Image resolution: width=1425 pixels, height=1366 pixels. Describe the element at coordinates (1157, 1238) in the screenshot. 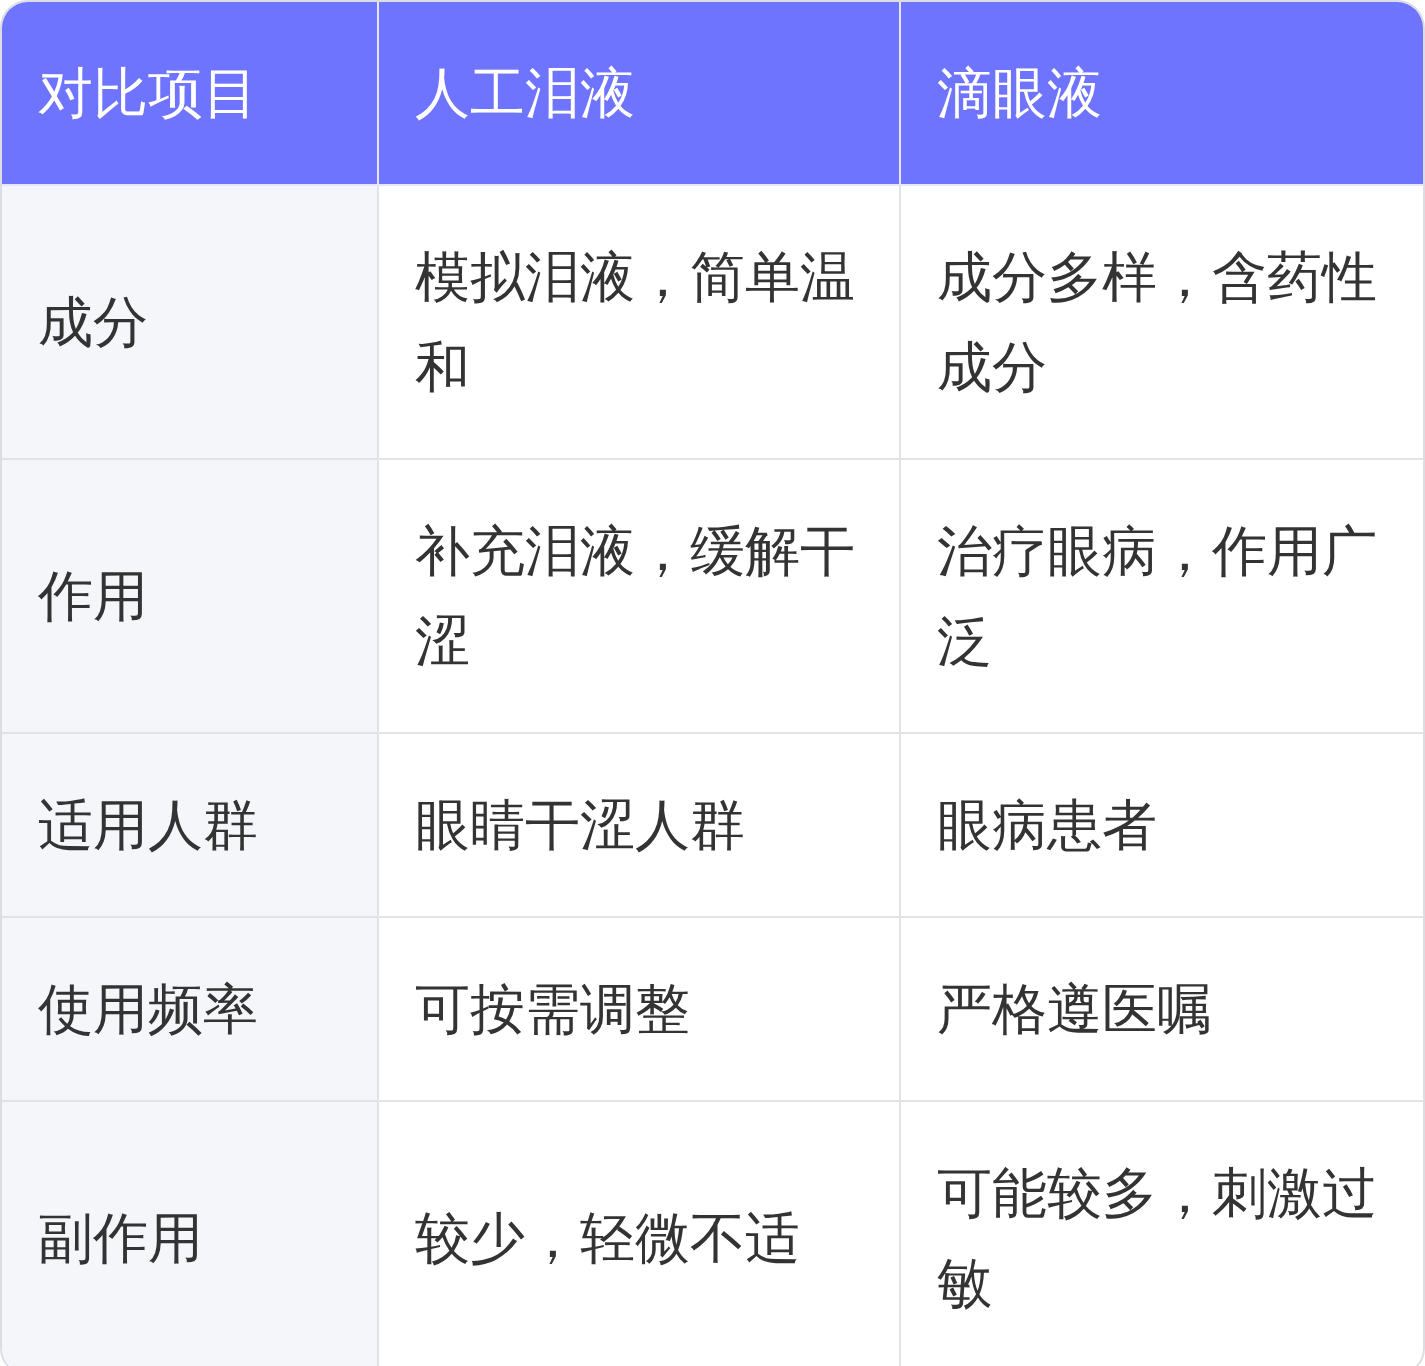

I see `table-cell-text: 可能较多，刺激过敏` at that location.